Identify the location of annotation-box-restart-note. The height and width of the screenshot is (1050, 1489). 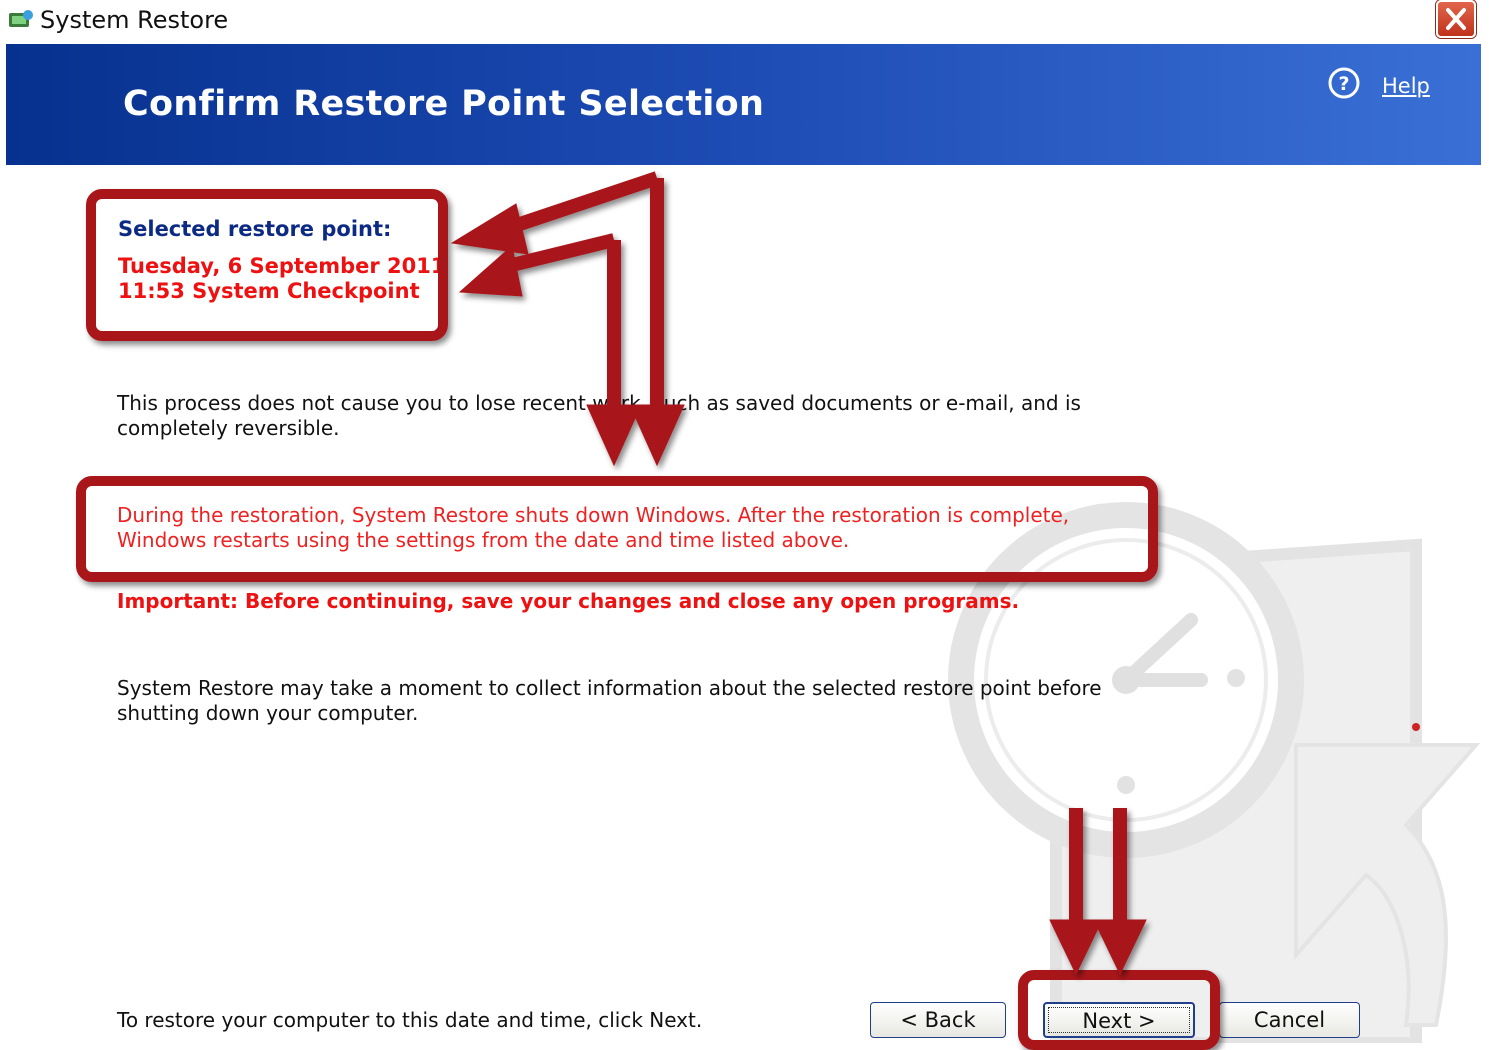
(617, 529).